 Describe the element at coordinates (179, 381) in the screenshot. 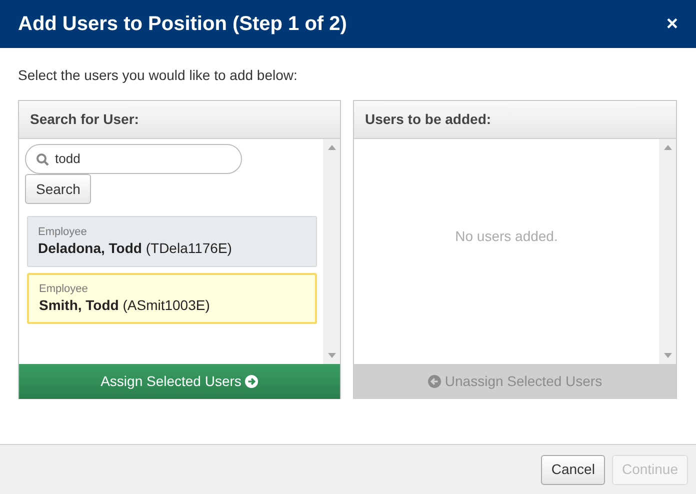

I see `assign-button: Assign Selected Users` at that location.